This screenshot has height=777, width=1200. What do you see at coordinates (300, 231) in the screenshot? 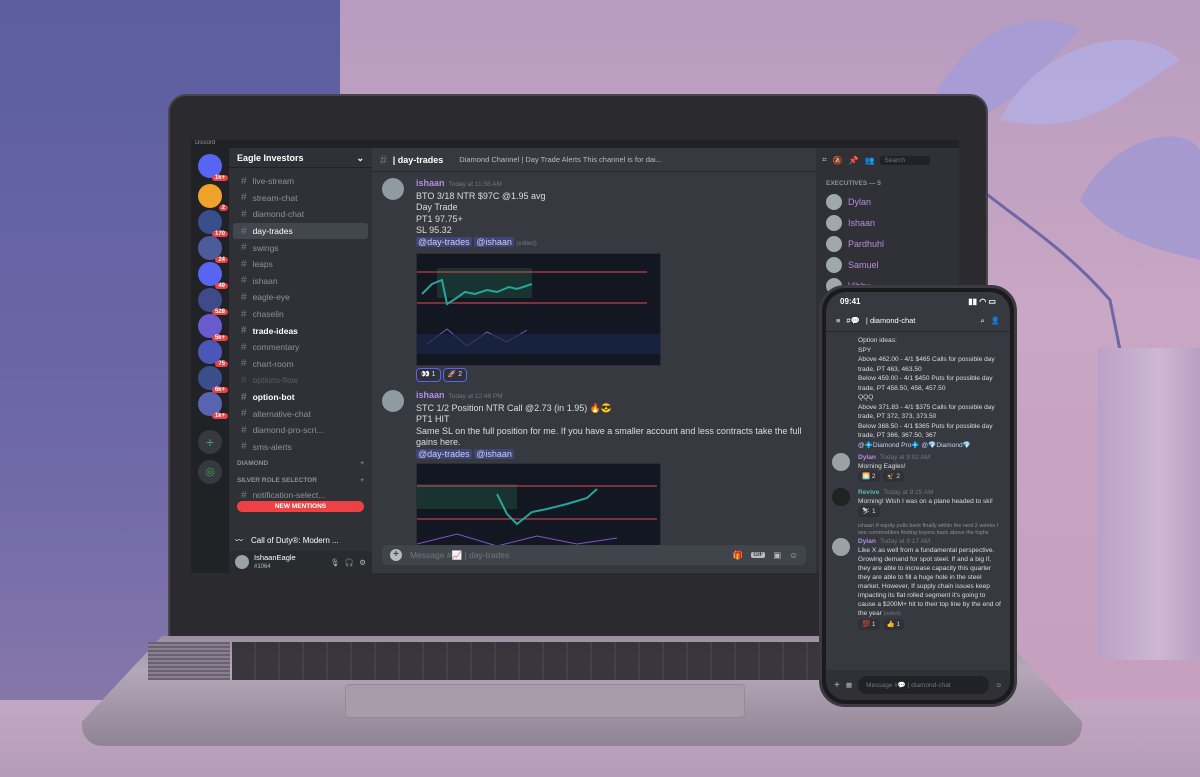
I see `channel-day-trades: # day-trades` at bounding box center [300, 231].